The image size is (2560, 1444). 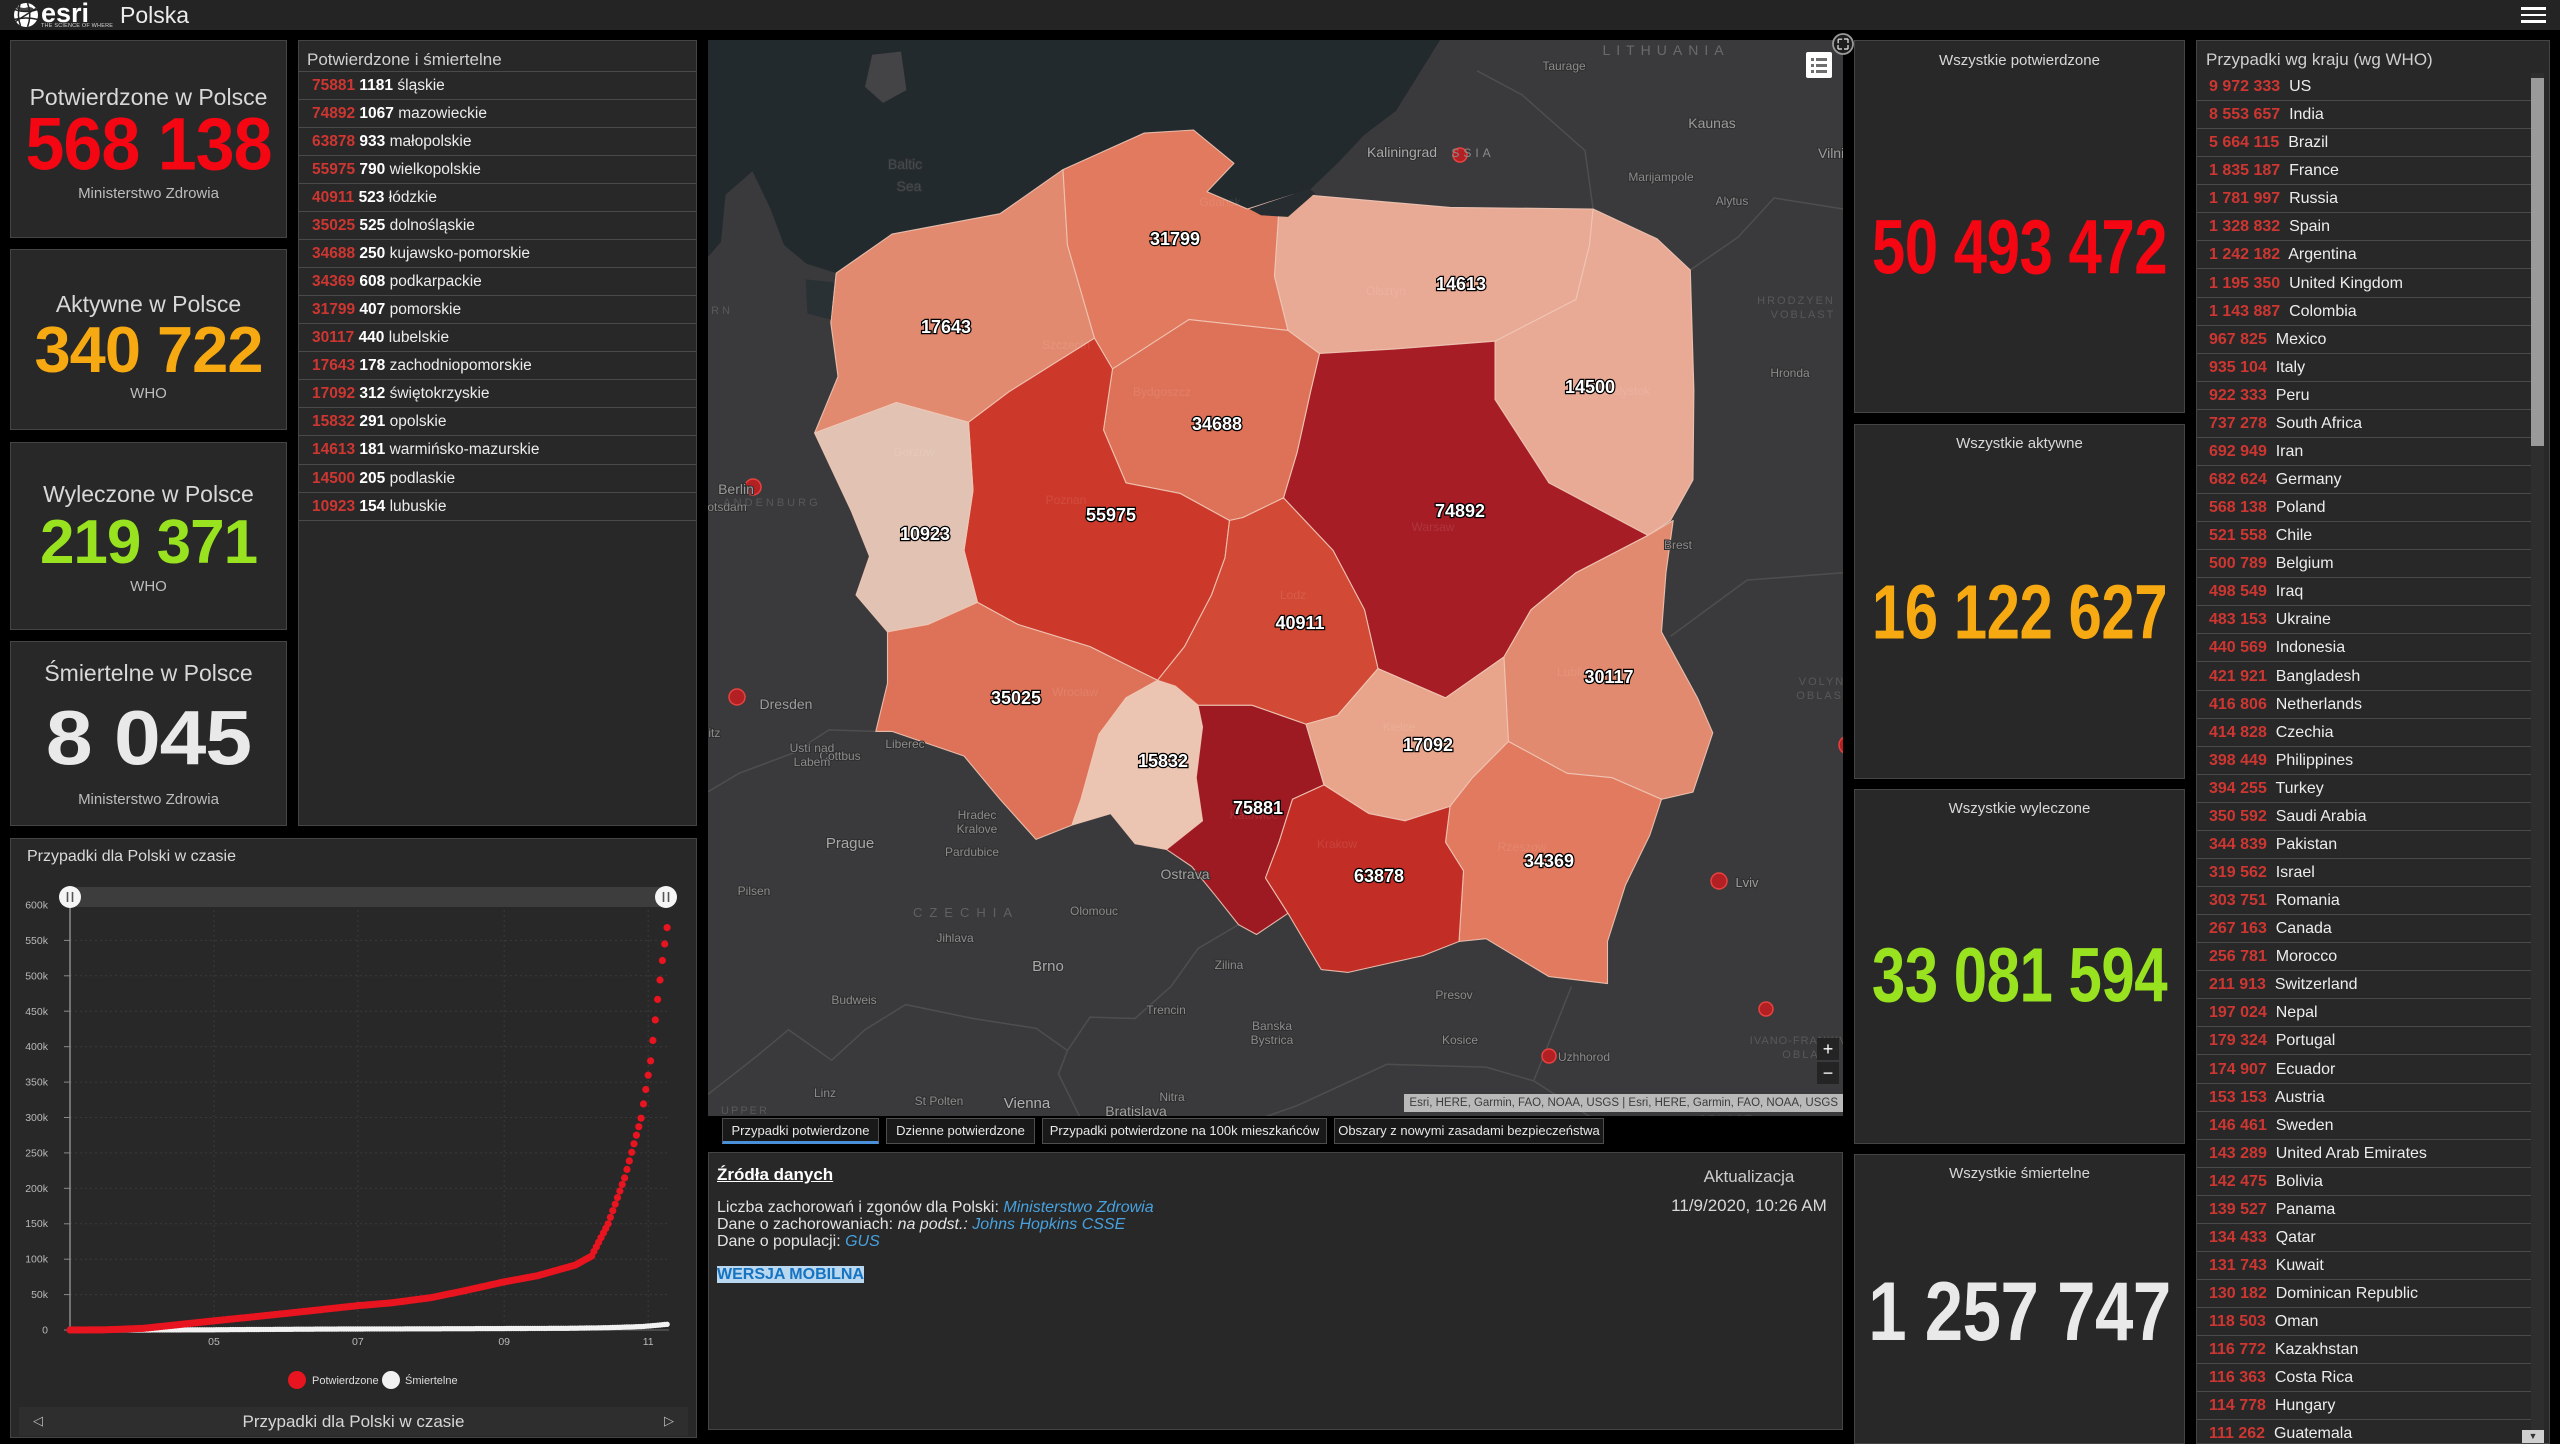 I want to click on svg-text: Kosice, so click(x=1460, y=1040).